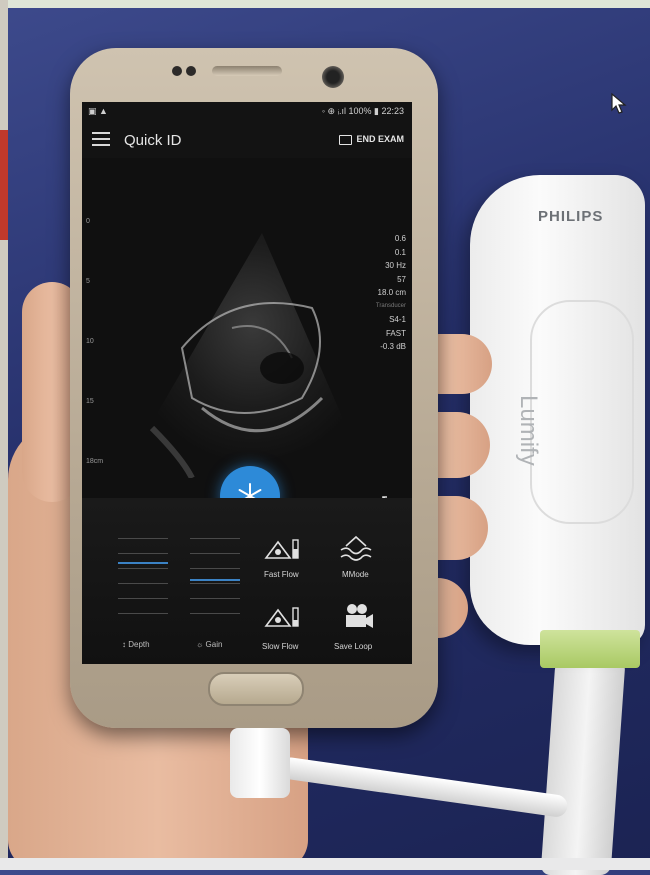  I want to click on probe-model-label: Lumify, so click(528, 430).